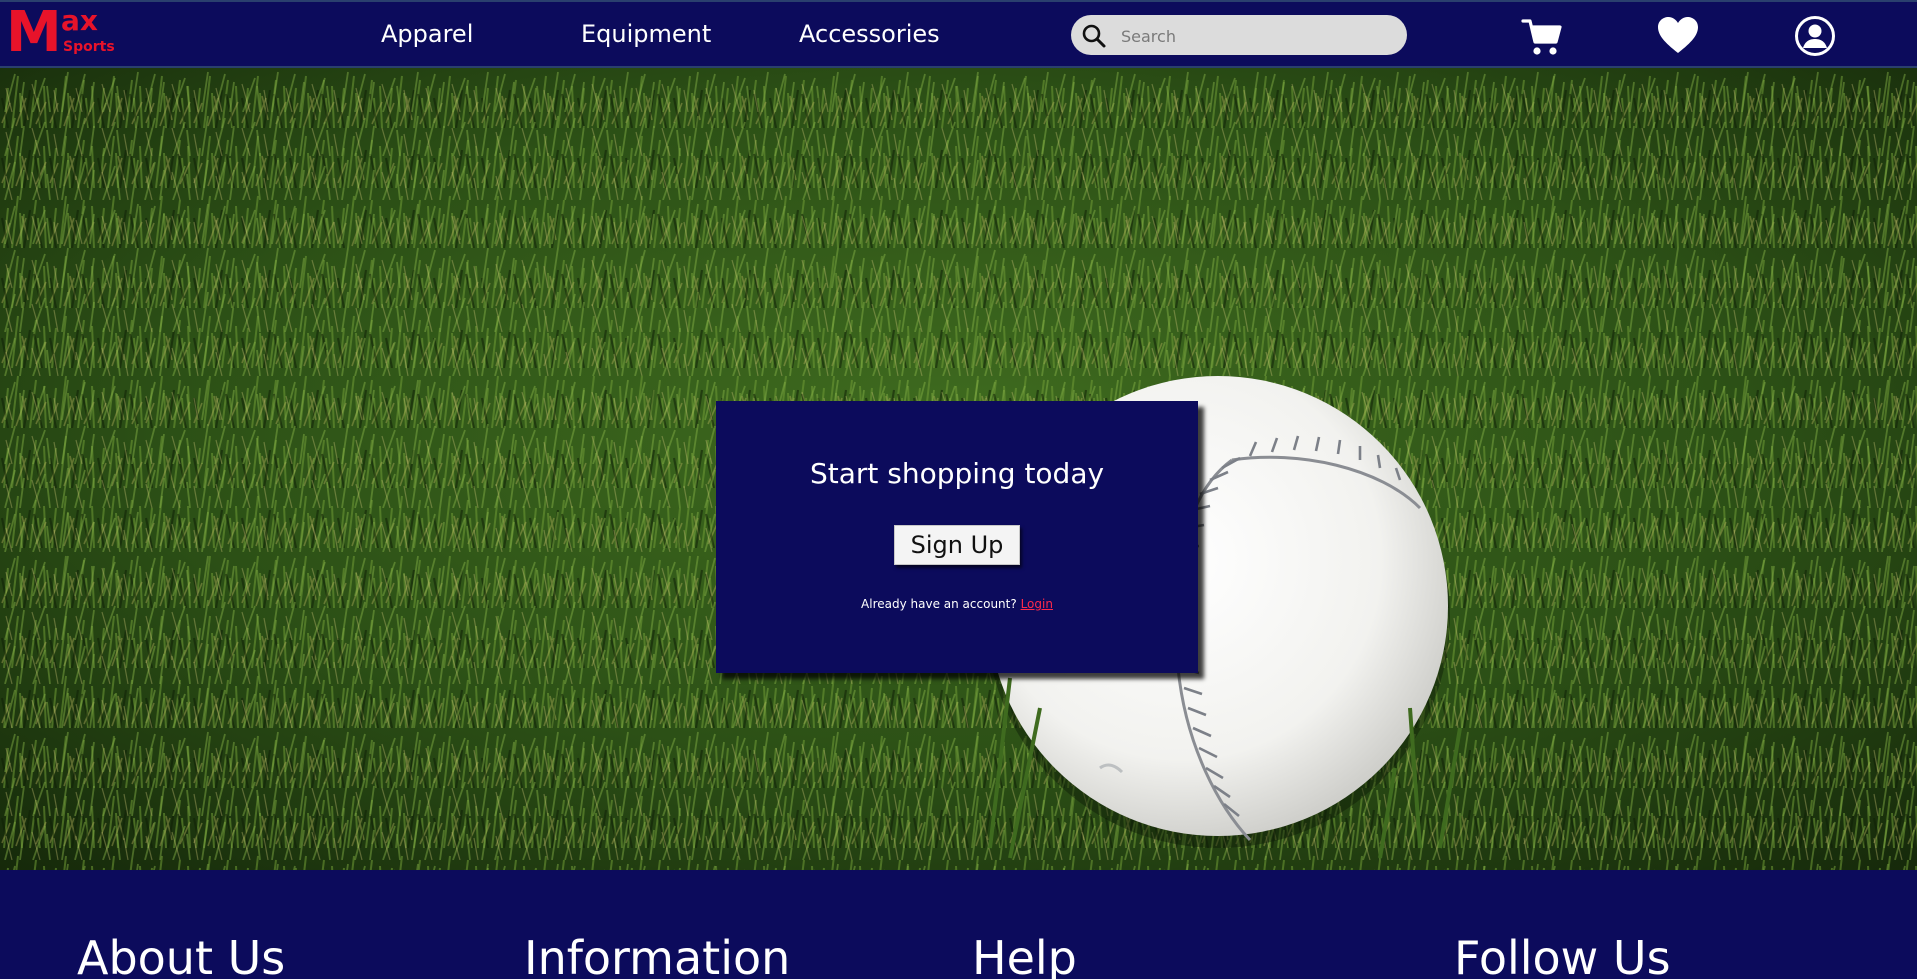 This screenshot has width=1917, height=979. Describe the element at coordinates (79, 20) in the screenshot. I see `logo-letters-ax: ax` at that location.